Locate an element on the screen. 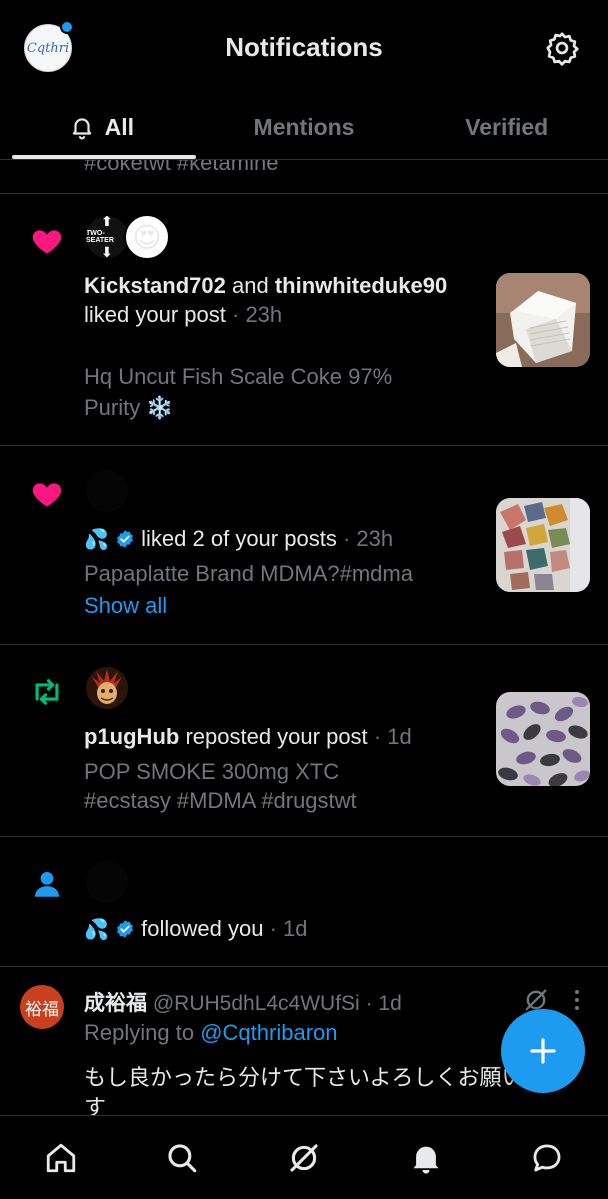  action-text: liked your post is located at coordinates (155, 314).